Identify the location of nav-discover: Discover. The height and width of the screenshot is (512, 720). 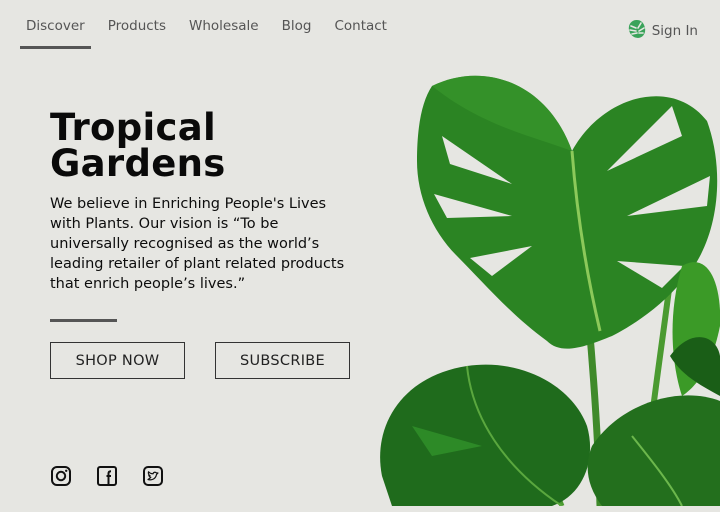
(55, 32).